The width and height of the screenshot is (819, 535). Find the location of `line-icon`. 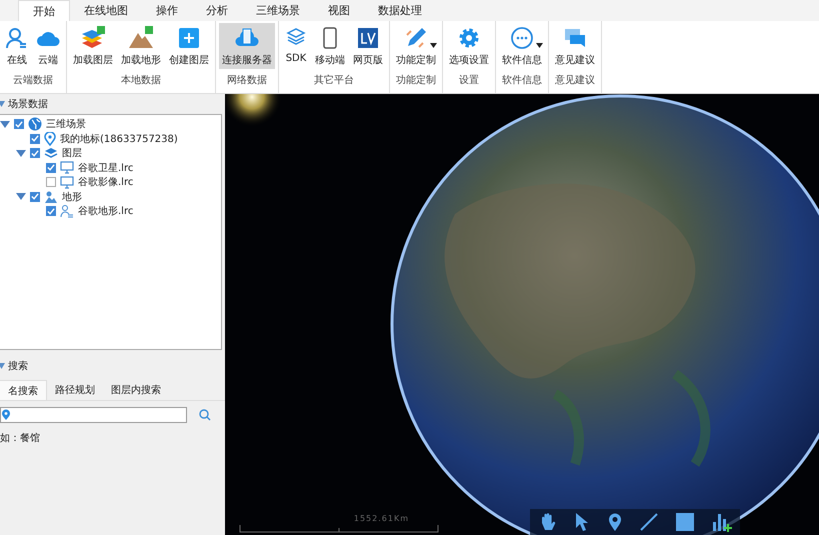

line-icon is located at coordinates (649, 522).